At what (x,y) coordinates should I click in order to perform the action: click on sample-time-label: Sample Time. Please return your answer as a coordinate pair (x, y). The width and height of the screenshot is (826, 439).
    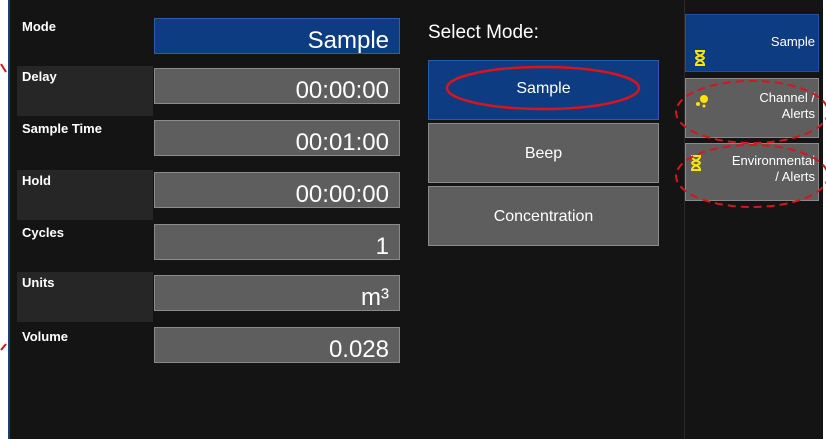
    Looking at the image, I should click on (62, 128).